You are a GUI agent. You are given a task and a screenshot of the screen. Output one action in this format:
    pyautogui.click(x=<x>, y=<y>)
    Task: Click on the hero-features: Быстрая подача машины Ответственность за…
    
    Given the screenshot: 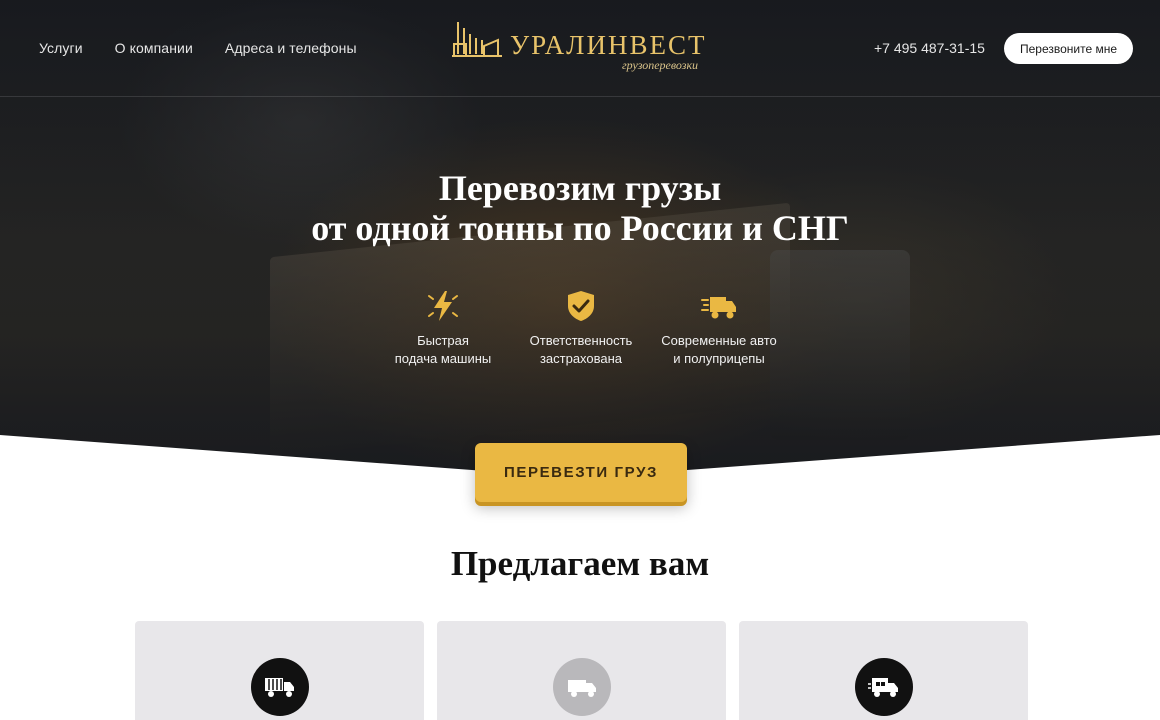 What is the action you would take?
    pyautogui.click(x=588, y=333)
    